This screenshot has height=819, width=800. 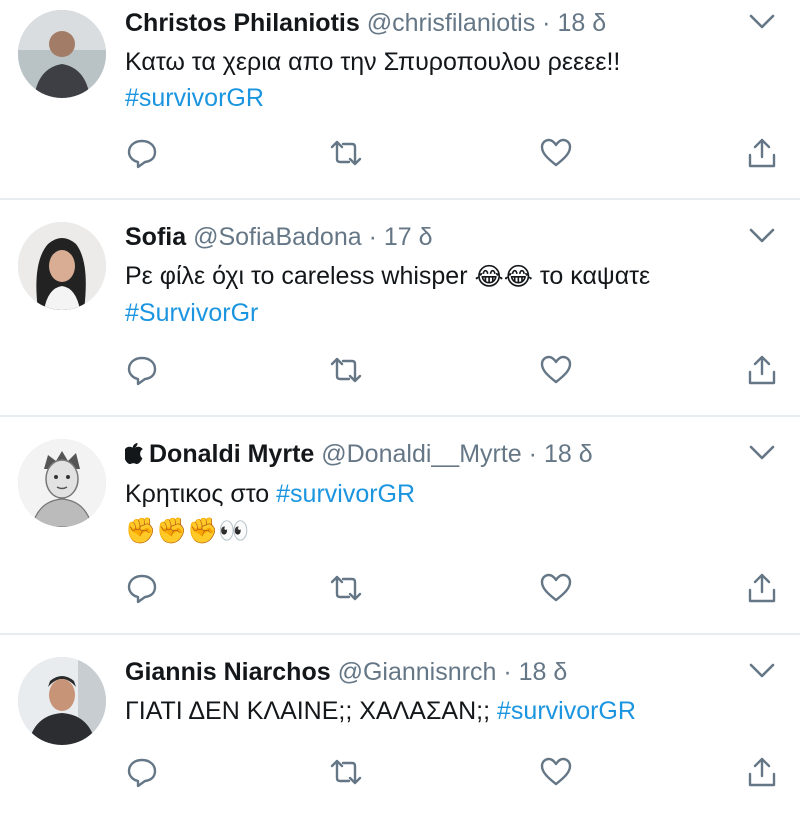 I want to click on tweet-header: Giannis Niarchos @Giannisnrch · 18 δ, so click(x=452, y=672).